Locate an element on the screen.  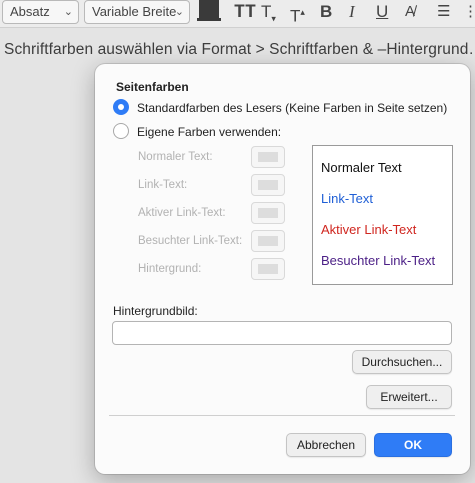
preview-active-link-text: Aktiver Link-Text is located at coordinates (369, 229).